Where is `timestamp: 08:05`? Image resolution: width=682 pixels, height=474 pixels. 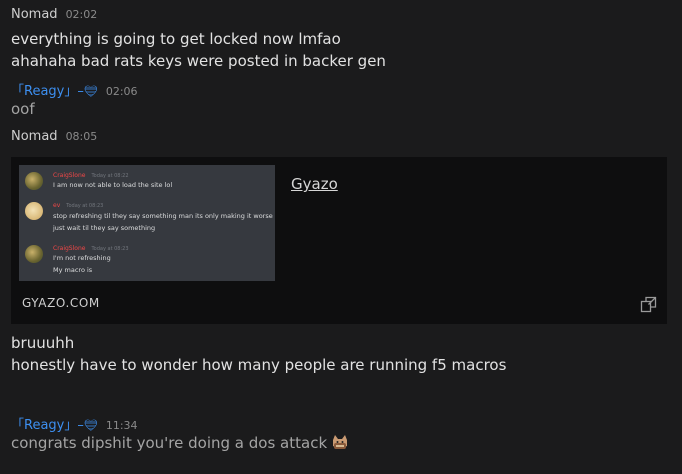 timestamp: 08:05 is located at coordinates (81, 136).